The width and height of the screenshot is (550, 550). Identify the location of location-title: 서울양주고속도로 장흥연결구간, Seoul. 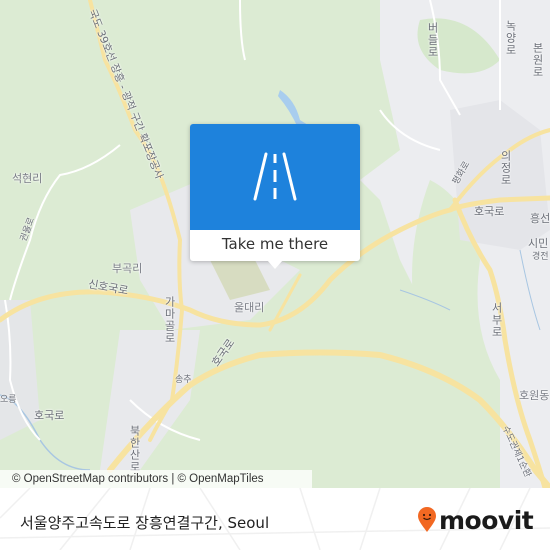
(145, 523).